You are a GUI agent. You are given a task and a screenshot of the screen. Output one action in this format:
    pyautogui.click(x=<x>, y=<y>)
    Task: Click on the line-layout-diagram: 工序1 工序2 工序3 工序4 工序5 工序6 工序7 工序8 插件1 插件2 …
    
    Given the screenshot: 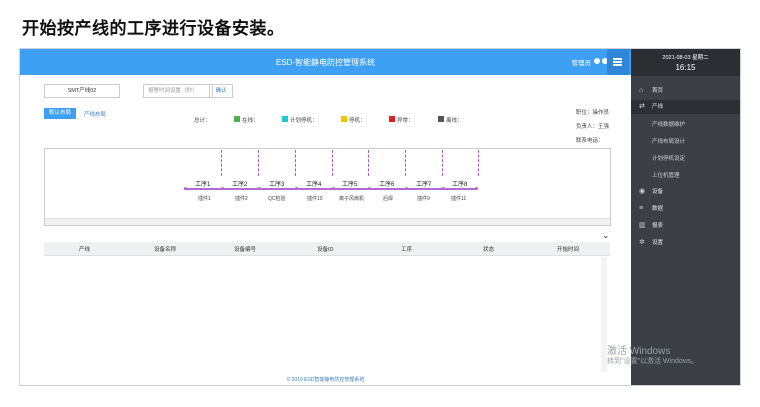 What is the action you would take?
    pyautogui.click(x=327, y=187)
    